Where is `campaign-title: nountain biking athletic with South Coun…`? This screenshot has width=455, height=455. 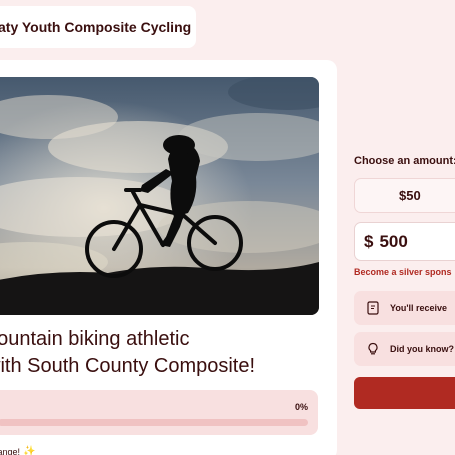 campaign-title: nountain biking athletic with South Coun… is located at coordinates (163, 353).